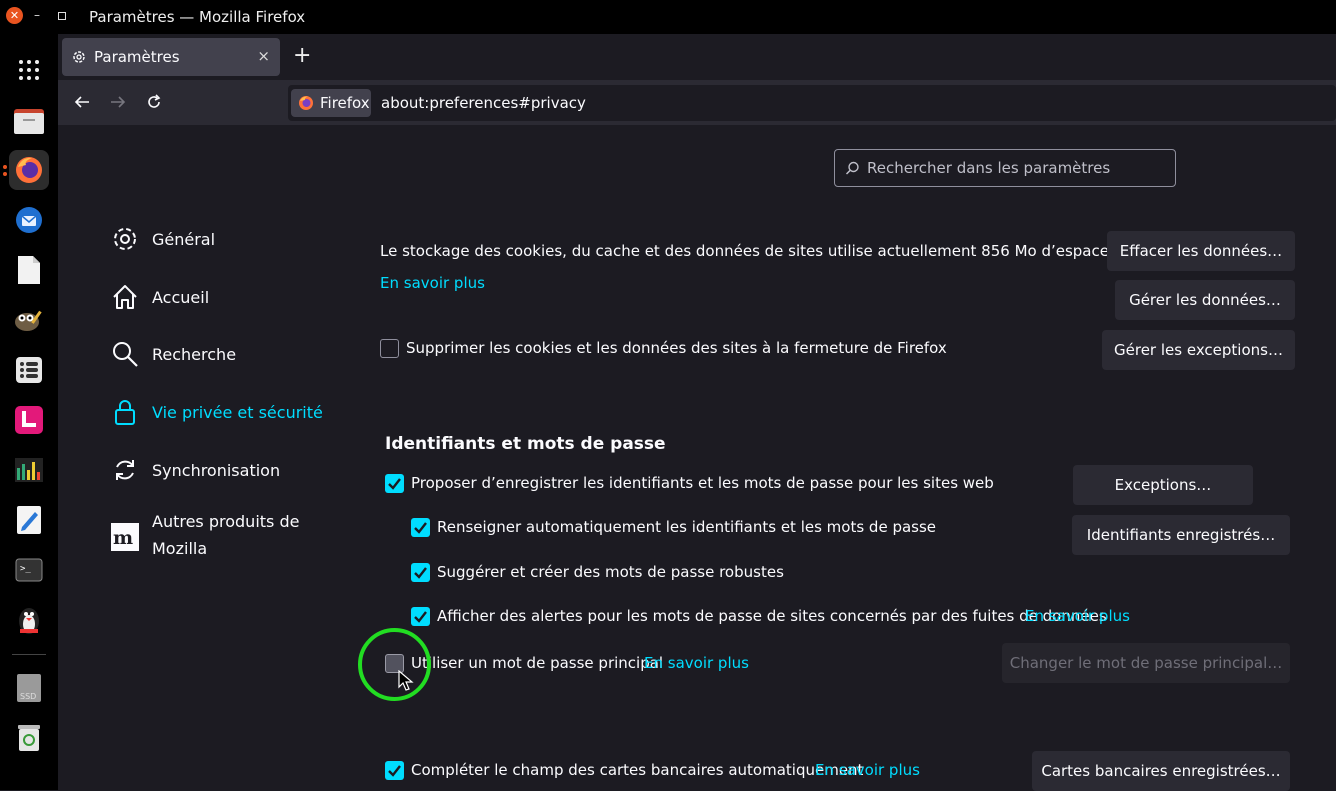 The height and width of the screenshot is (791, 1336). Describe the element at coordinates (406, 680) in the screenshot. I see `mouse-pointer-icon` at that location.